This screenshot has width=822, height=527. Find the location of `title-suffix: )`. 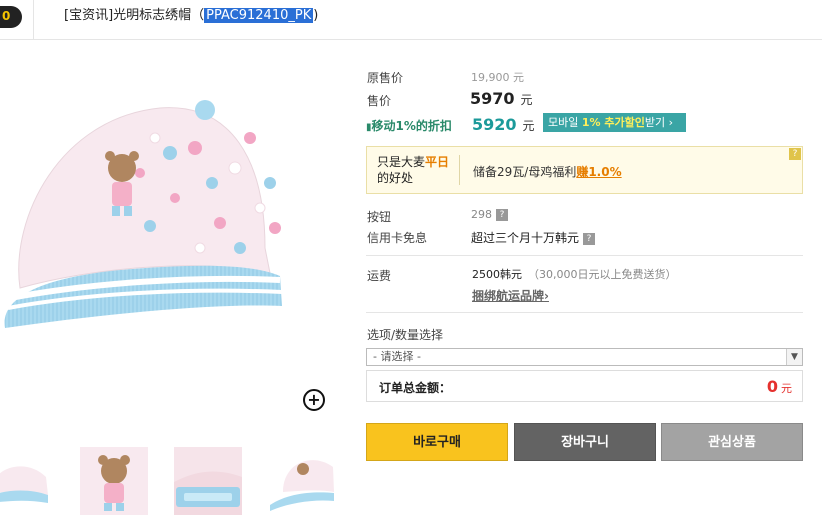

title-suffix: ) is located at coordinates (316, 15).